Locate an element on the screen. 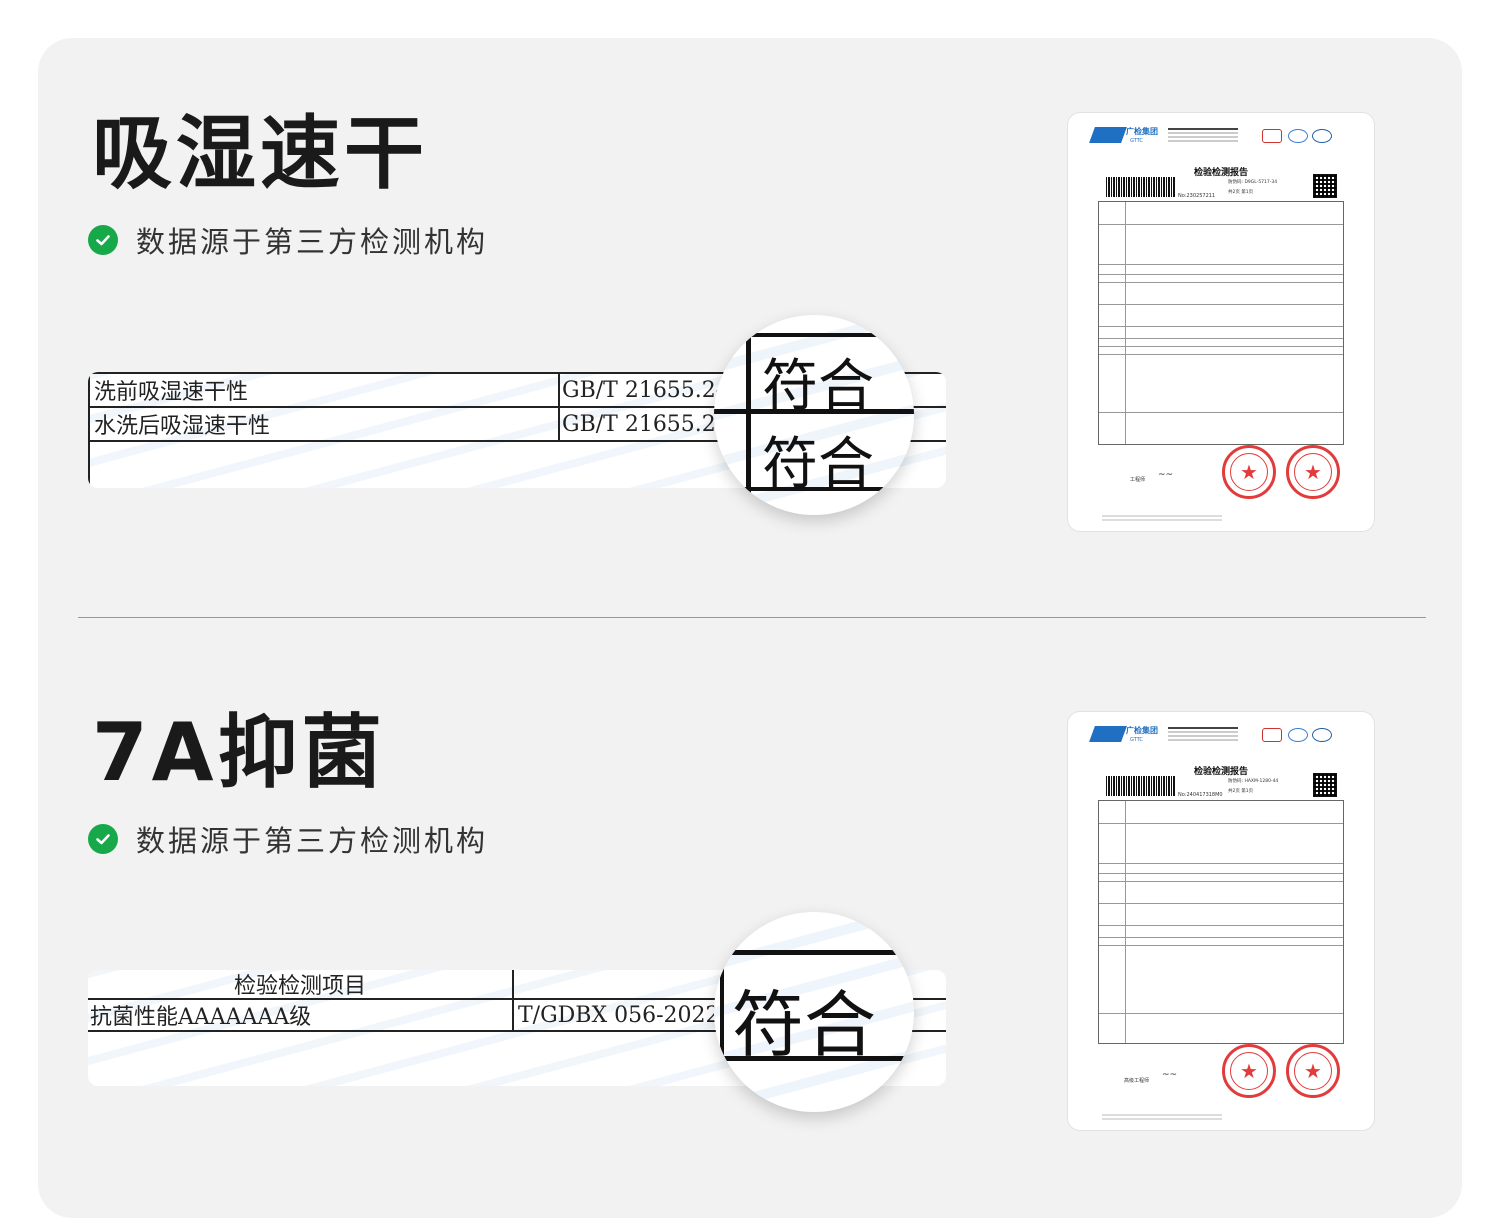 This screenshot has width=1500, height=1218. magnified-result: 符合 is located at coordinates (814, 1012).